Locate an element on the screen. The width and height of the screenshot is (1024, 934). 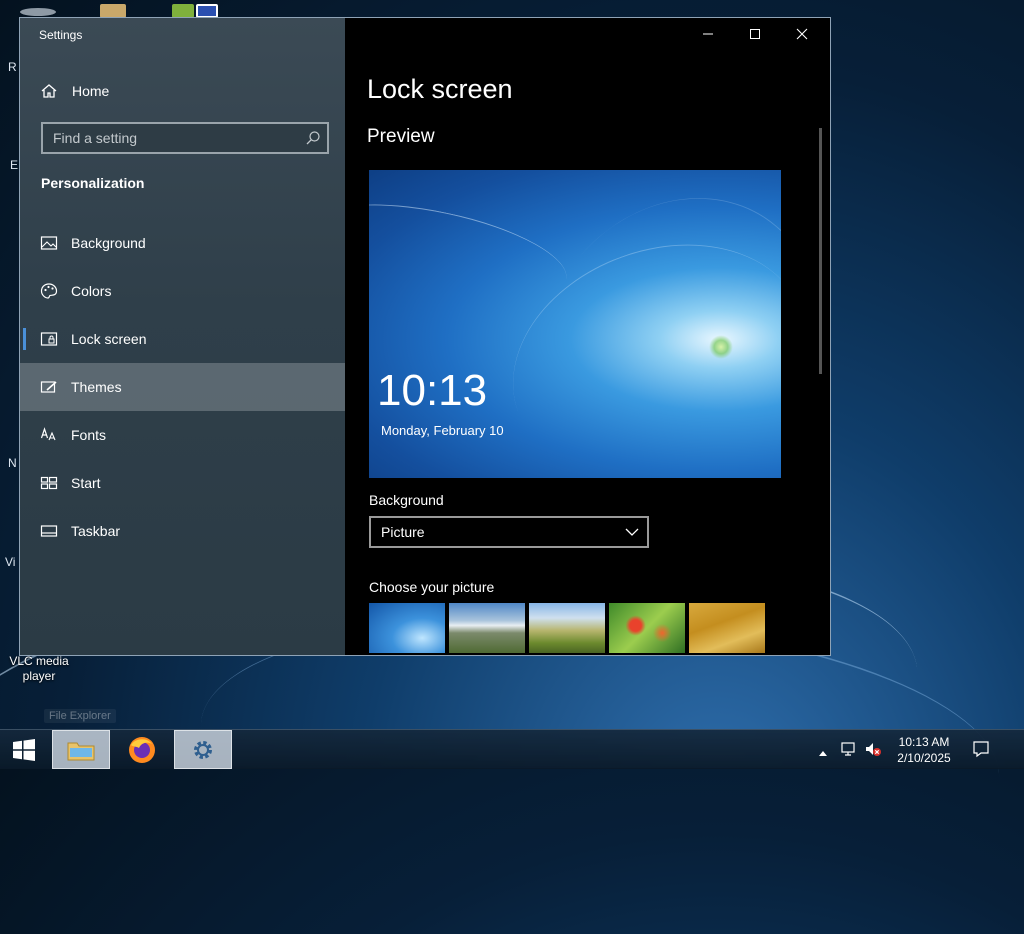
desktop-icon-vlc-label: VLC media player is located at coordinates (39, 669).